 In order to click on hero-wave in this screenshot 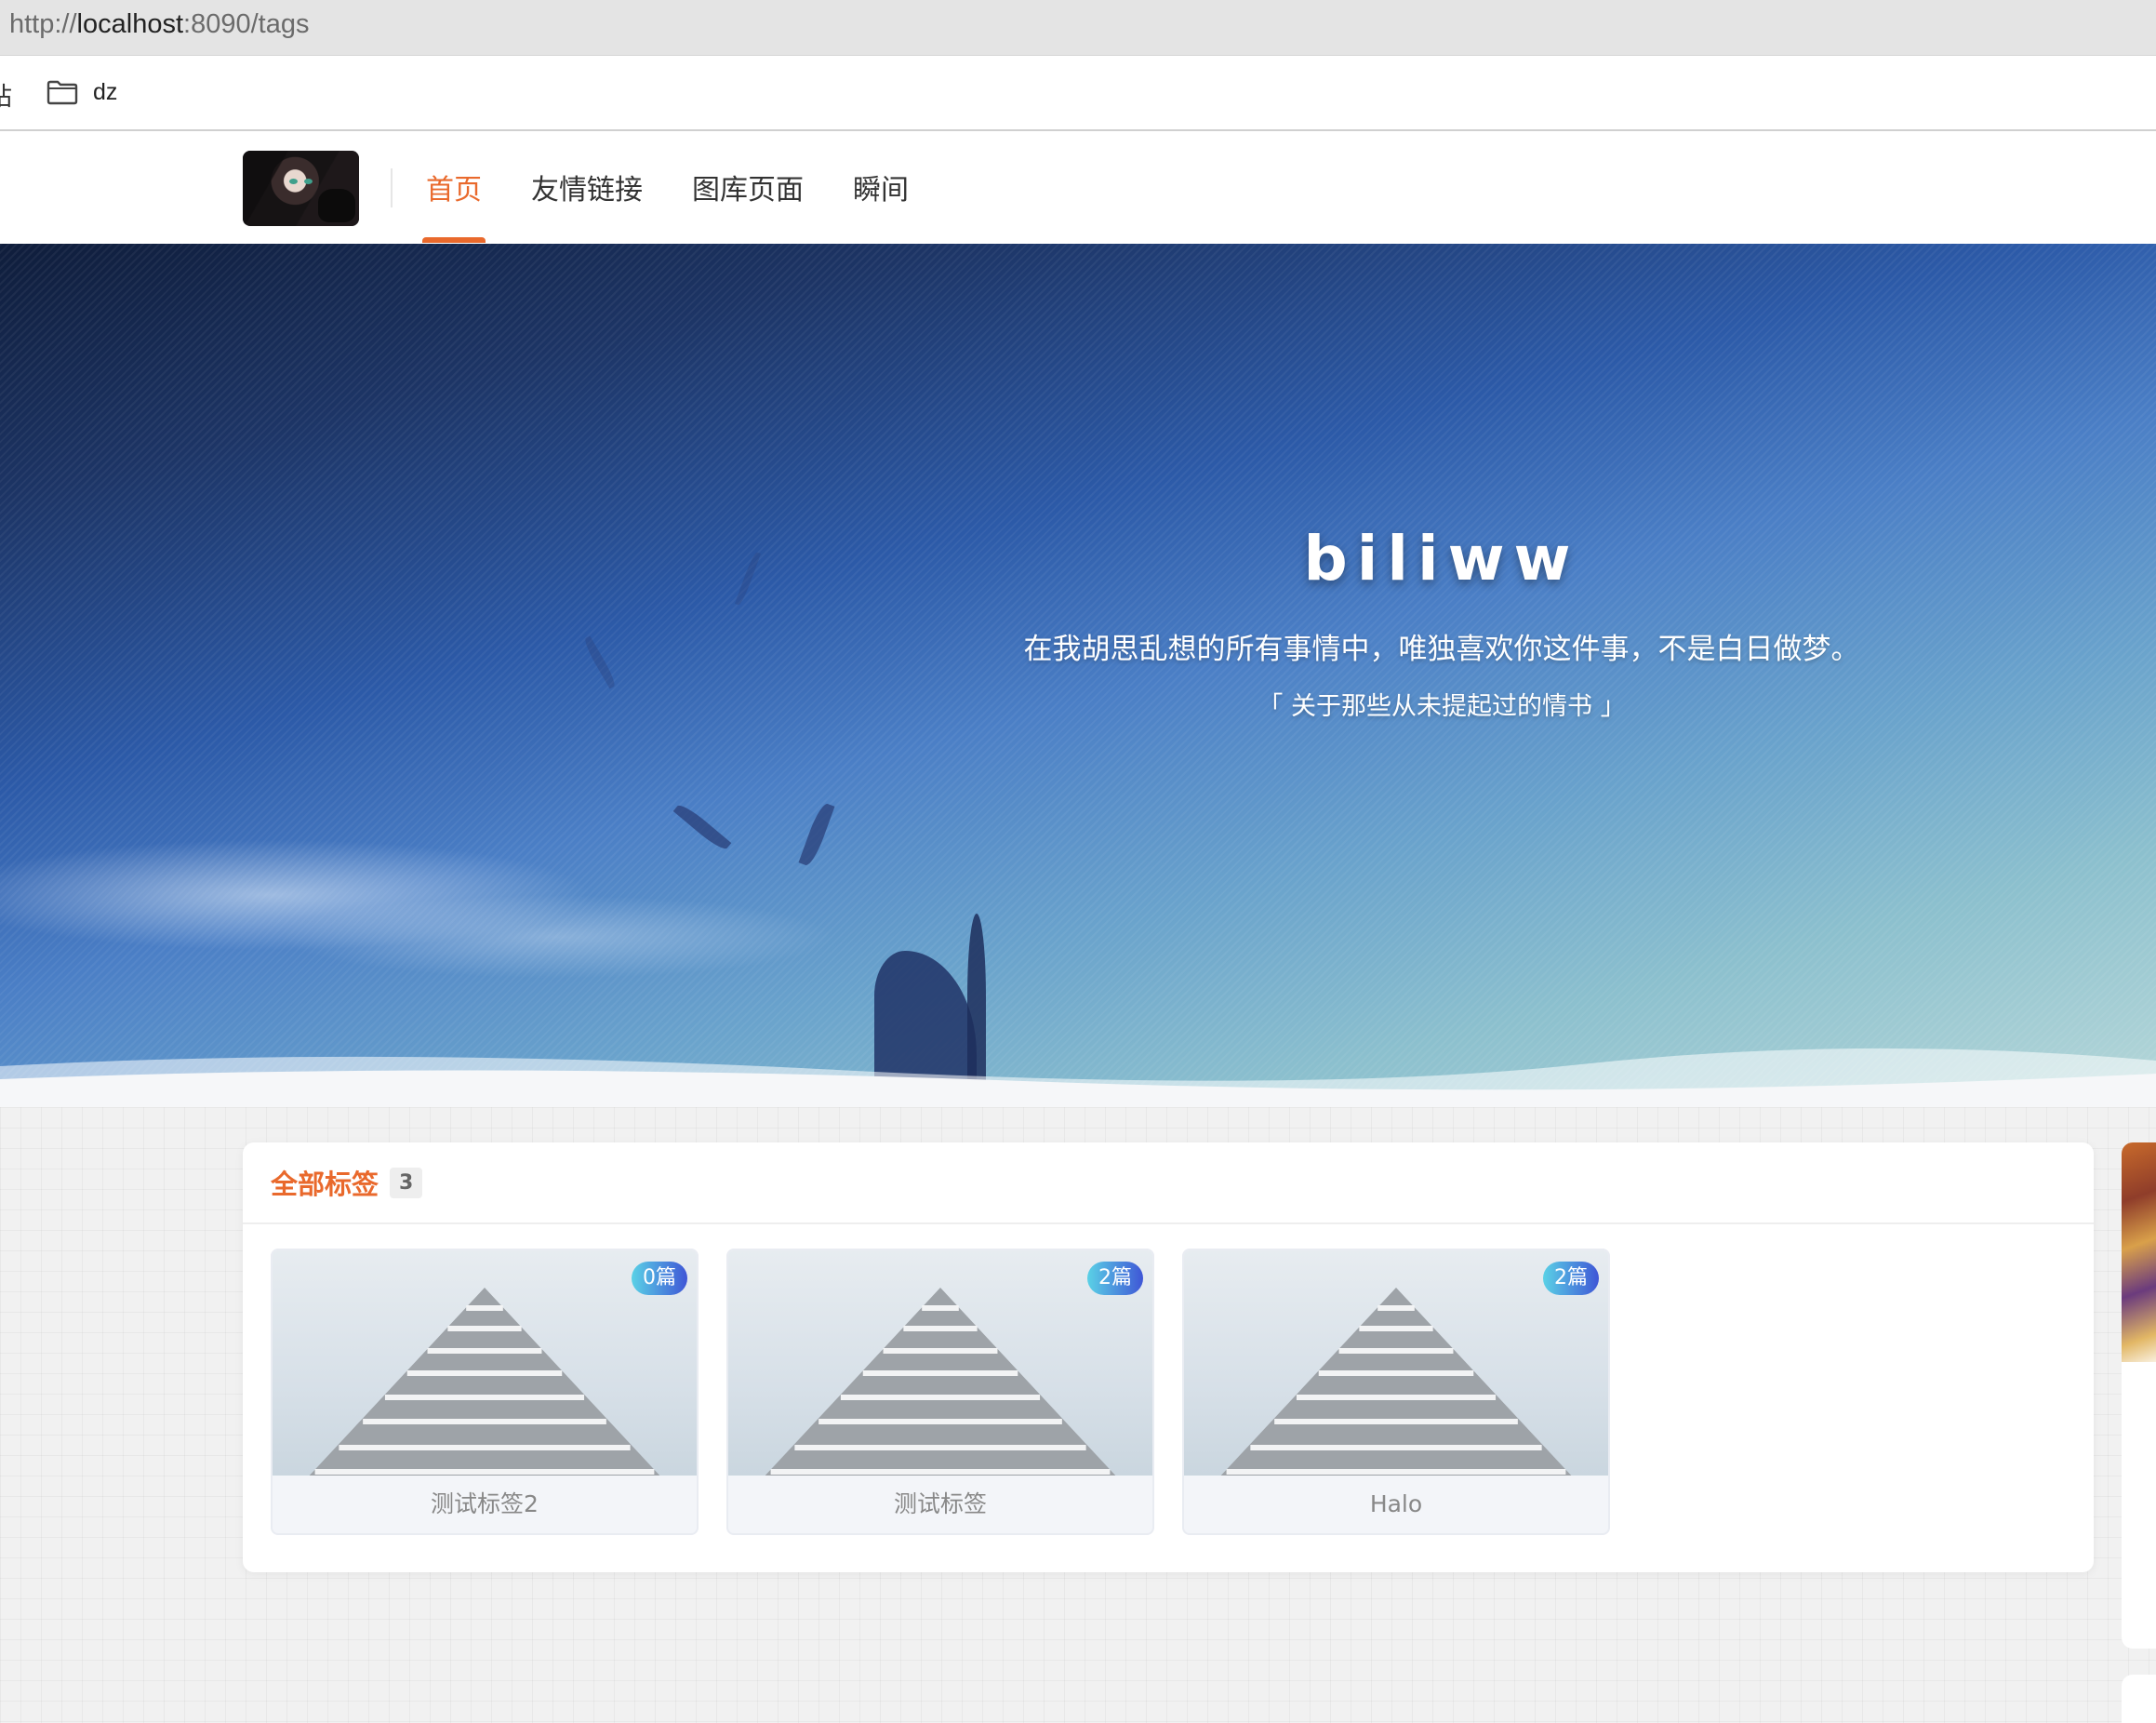, I will do `click(1078, 1077)`.